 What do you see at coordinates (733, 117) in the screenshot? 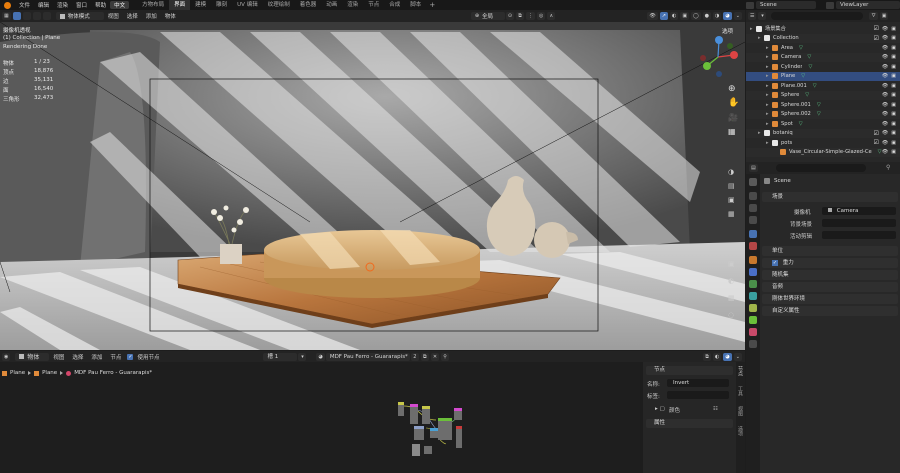
I see `camera-view-icon: 🎥` at bounding box center [733, 117].